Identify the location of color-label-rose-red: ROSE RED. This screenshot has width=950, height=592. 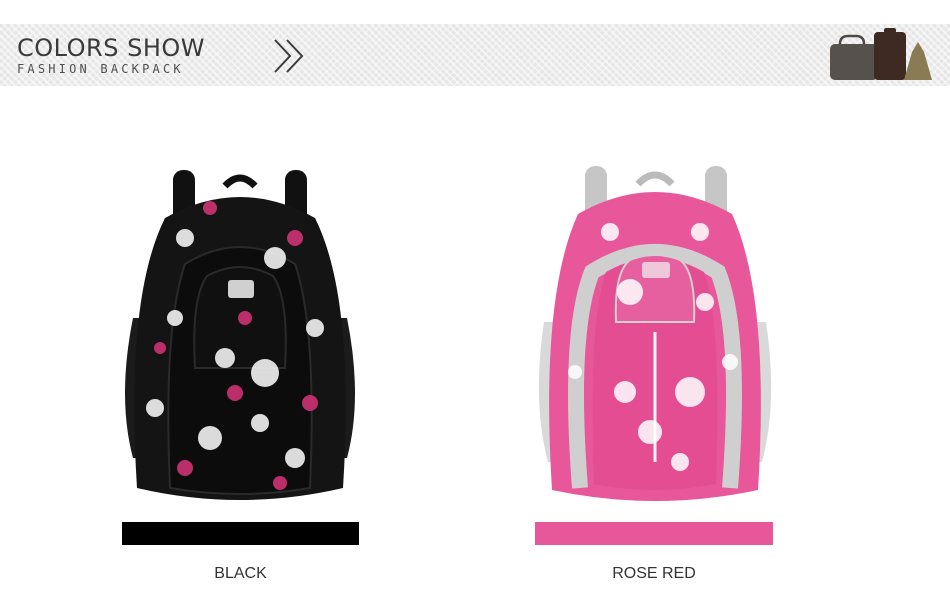
(654, 573).